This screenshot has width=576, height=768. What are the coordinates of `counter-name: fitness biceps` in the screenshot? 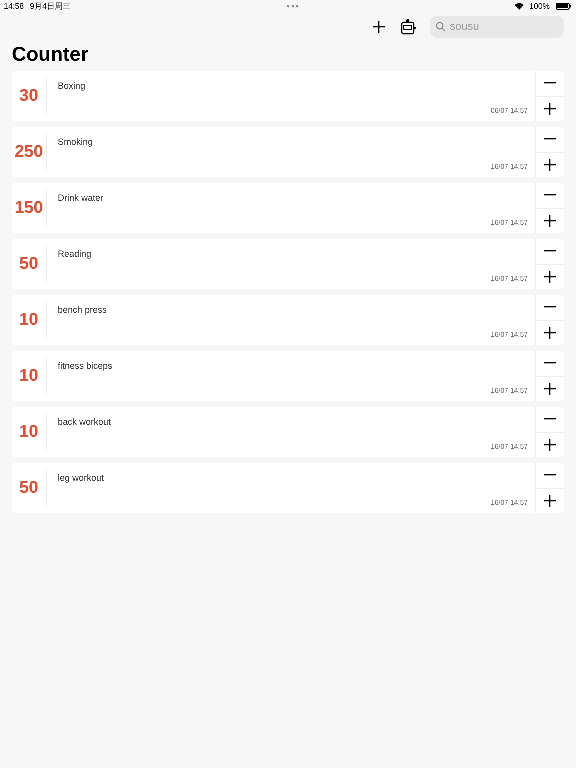 It's located at (86, 366).